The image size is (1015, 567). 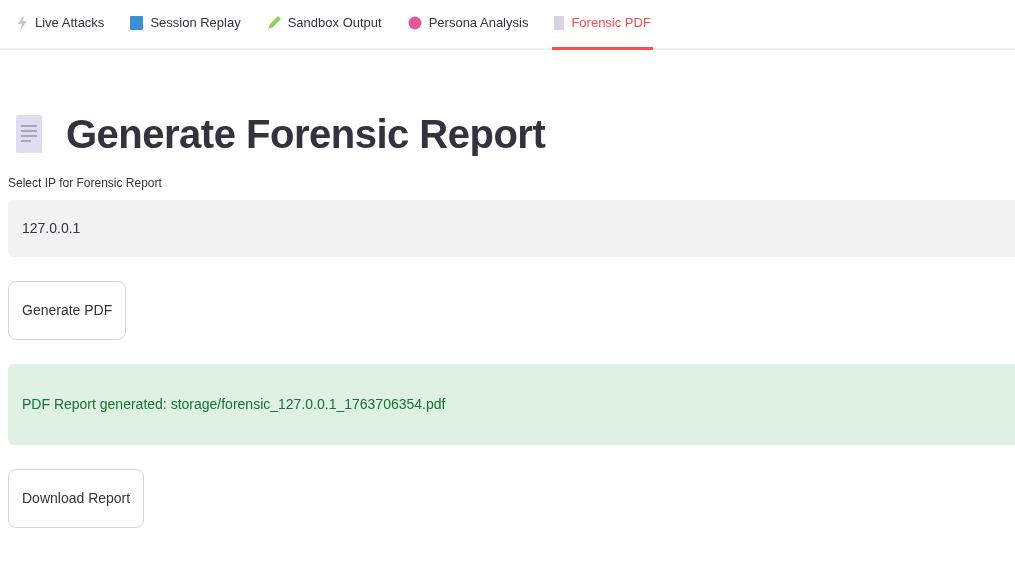 What do you see at coordinates (414, 22) in the screenshot?
I see `blob-icon` at bounding box center [414, 22].